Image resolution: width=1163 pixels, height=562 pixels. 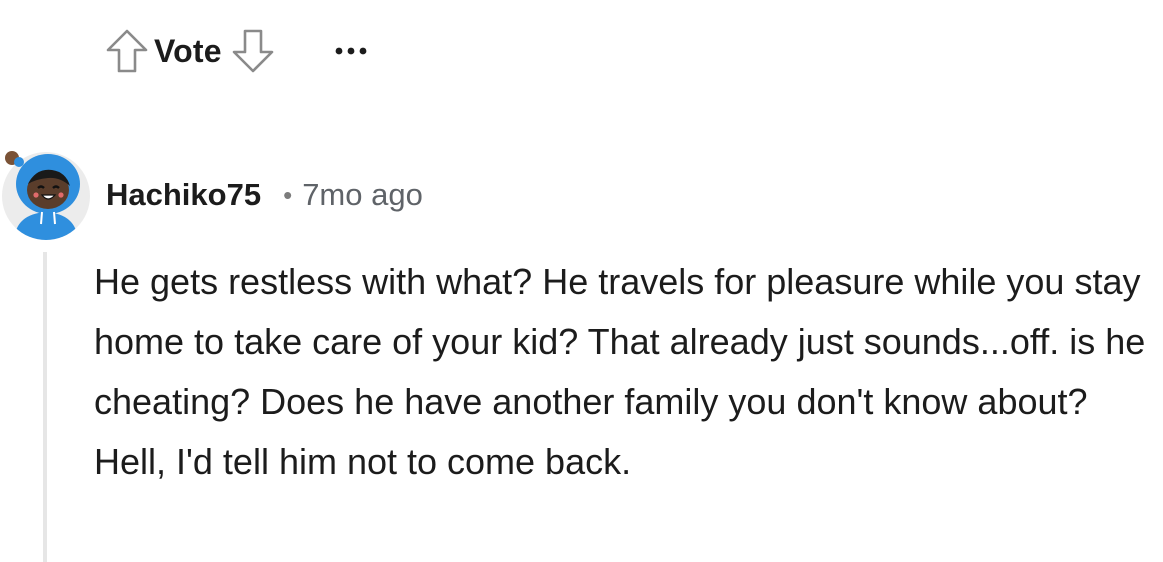 What do you see at coordinates (183, 195) in the screenshot?
I see `comment-author: Hachiko75` at bounding box center [183, 195].